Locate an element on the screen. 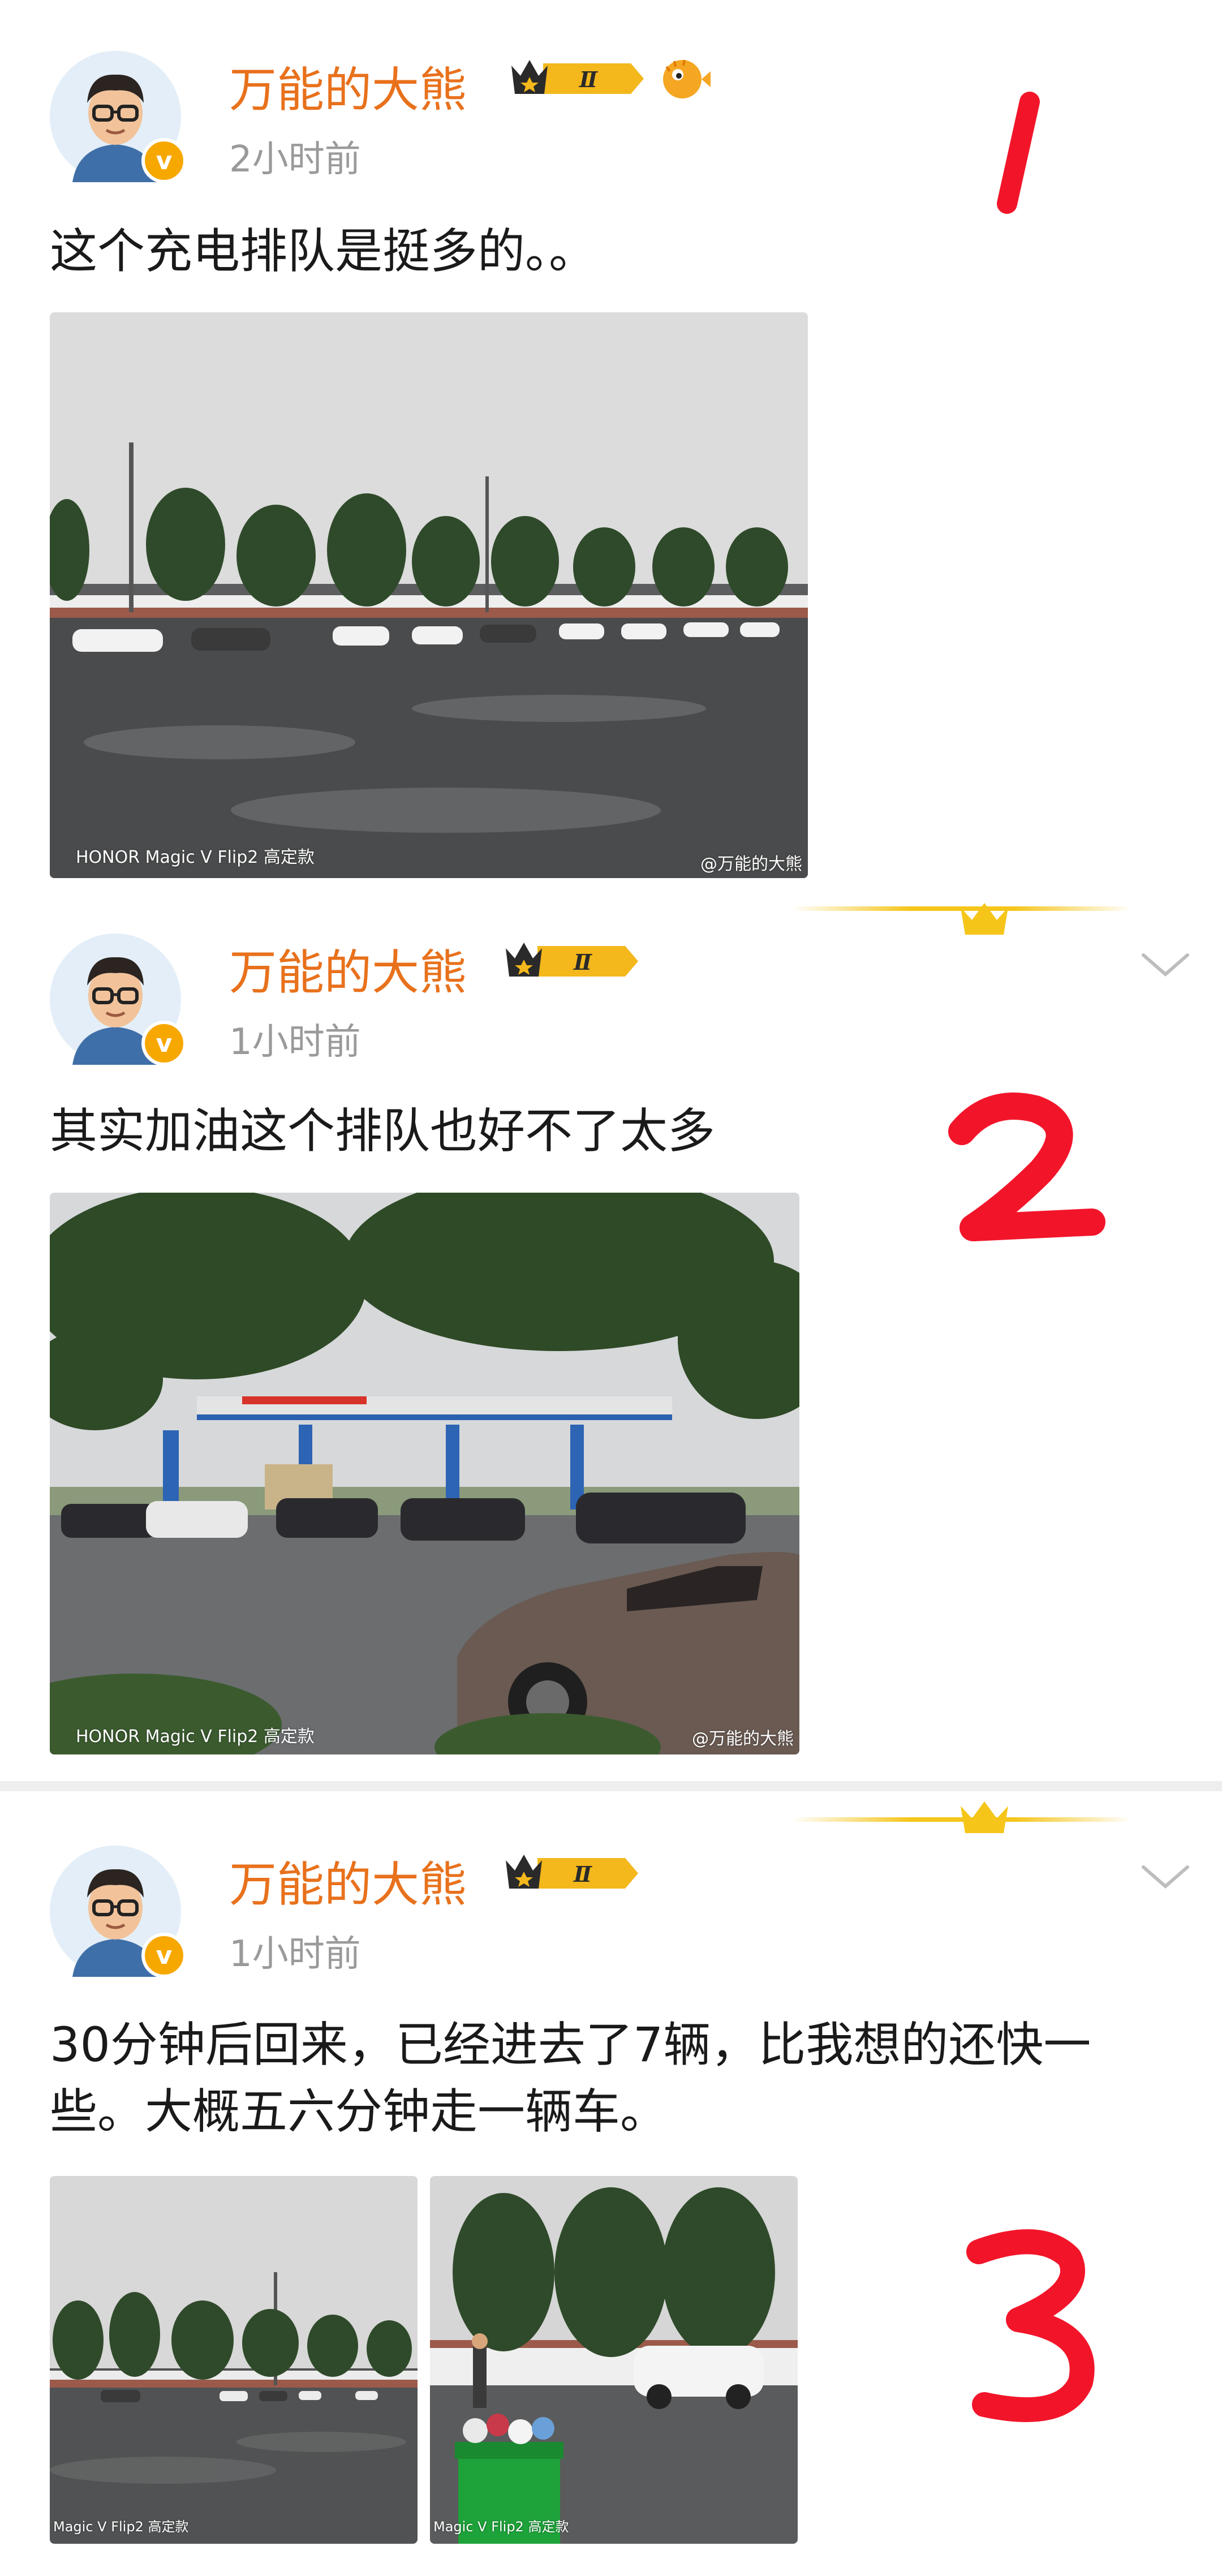  post-text-line-2: 些。大概五六分钟走一辆车。 is located at coordinates (359, 2111).